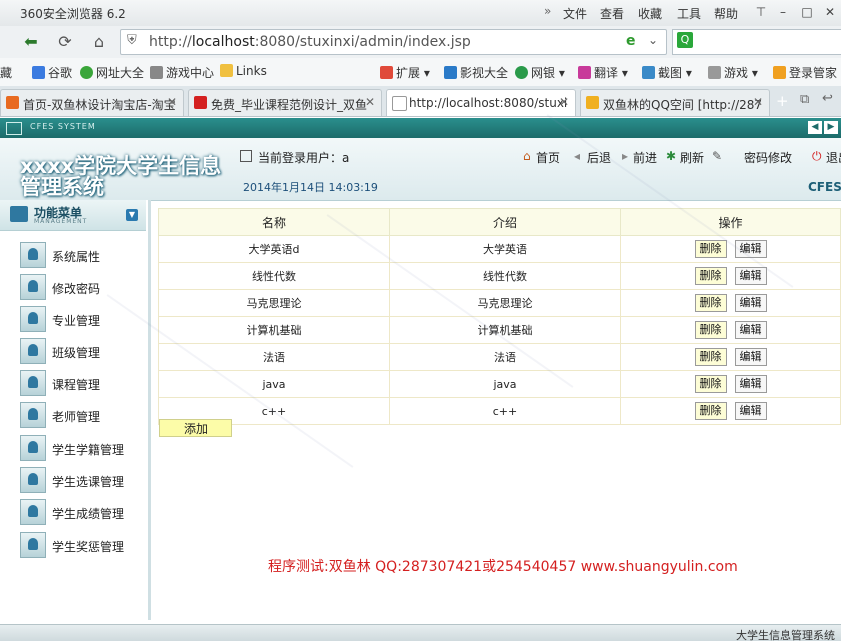  What do you see at coordinates (692, 157) in the screenshot?
I see `nav-refresh: 刷新` at bounding box center [692, 157].